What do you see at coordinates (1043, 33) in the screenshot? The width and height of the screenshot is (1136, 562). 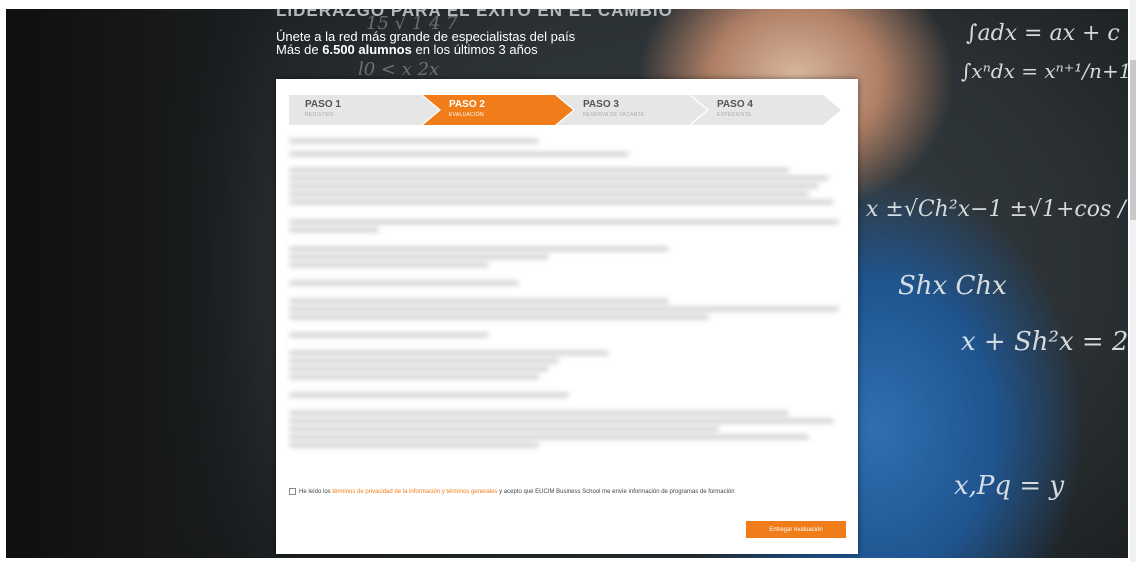 I see `chalk-formula: ∫adx = ax + c` at bounding box center [1043, 33].